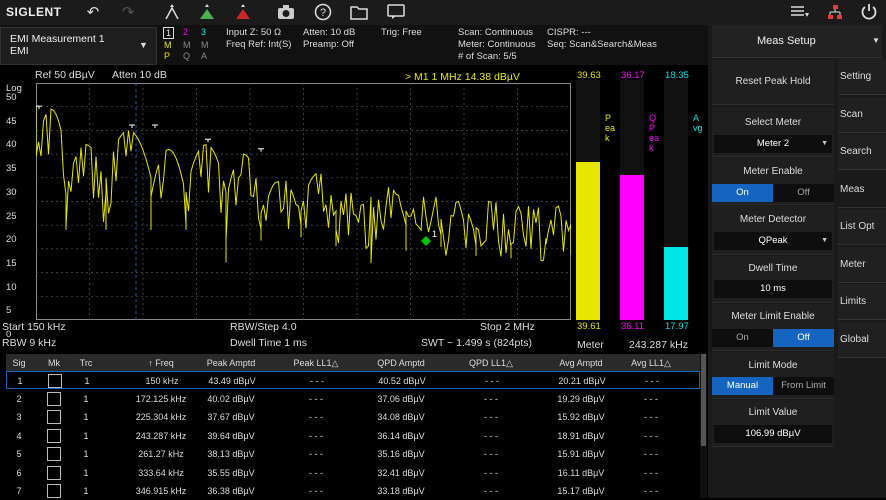  What do you see at coordinates (57, 39) in the screenshot?
I see `measurement-title: EMI Measurement 1` at bounding box center [57, 39].